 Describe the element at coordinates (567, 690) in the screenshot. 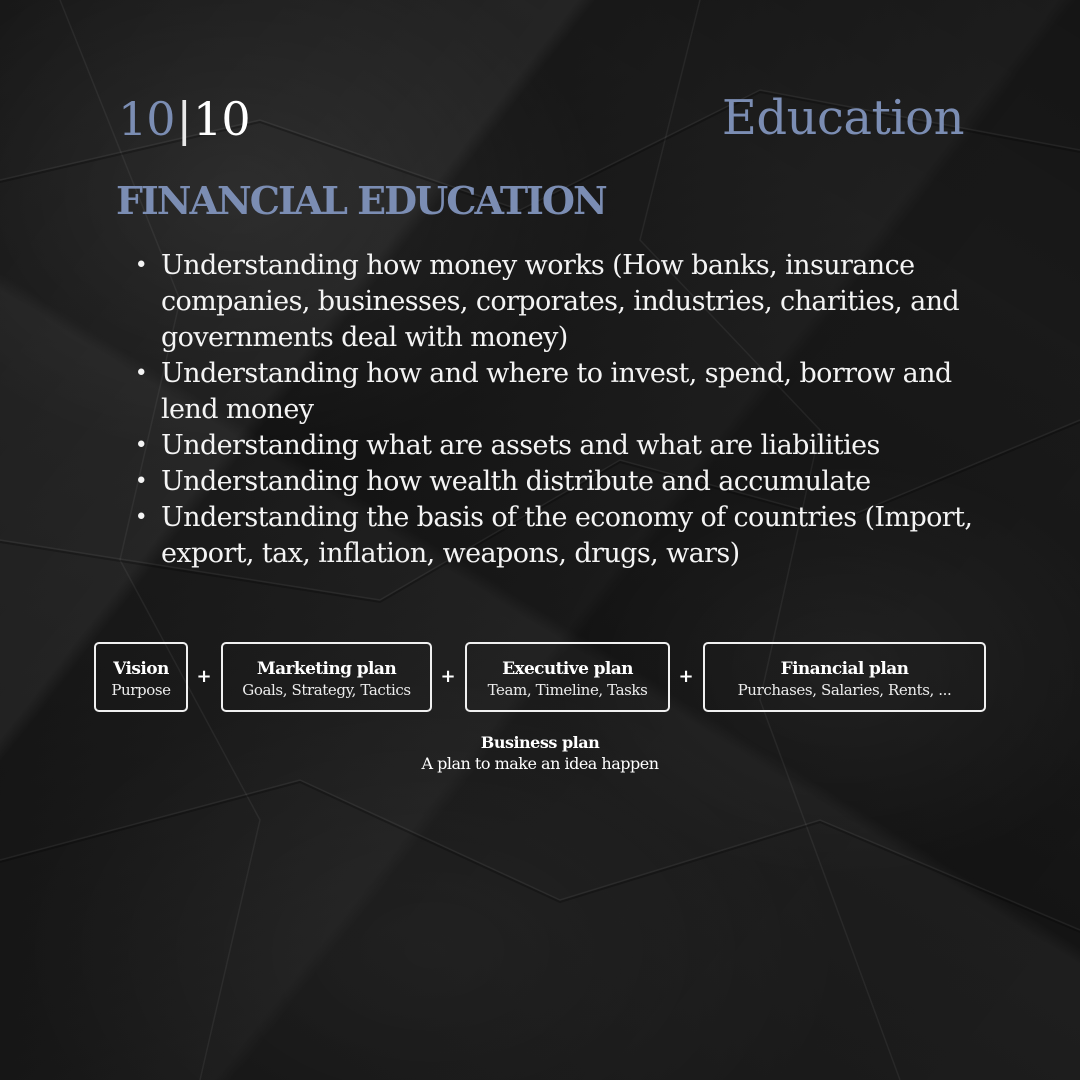

I see `box-subtitle: Team, Timeline, Tasks` at that location.